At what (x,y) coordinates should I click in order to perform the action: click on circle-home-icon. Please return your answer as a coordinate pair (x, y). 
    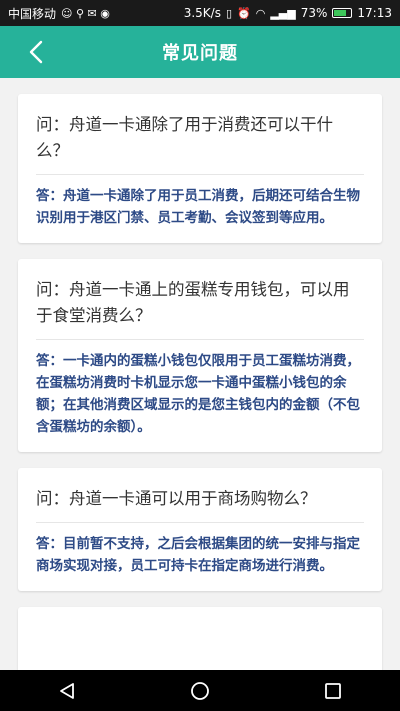
    Looking at the image, I should click on (200, 690).